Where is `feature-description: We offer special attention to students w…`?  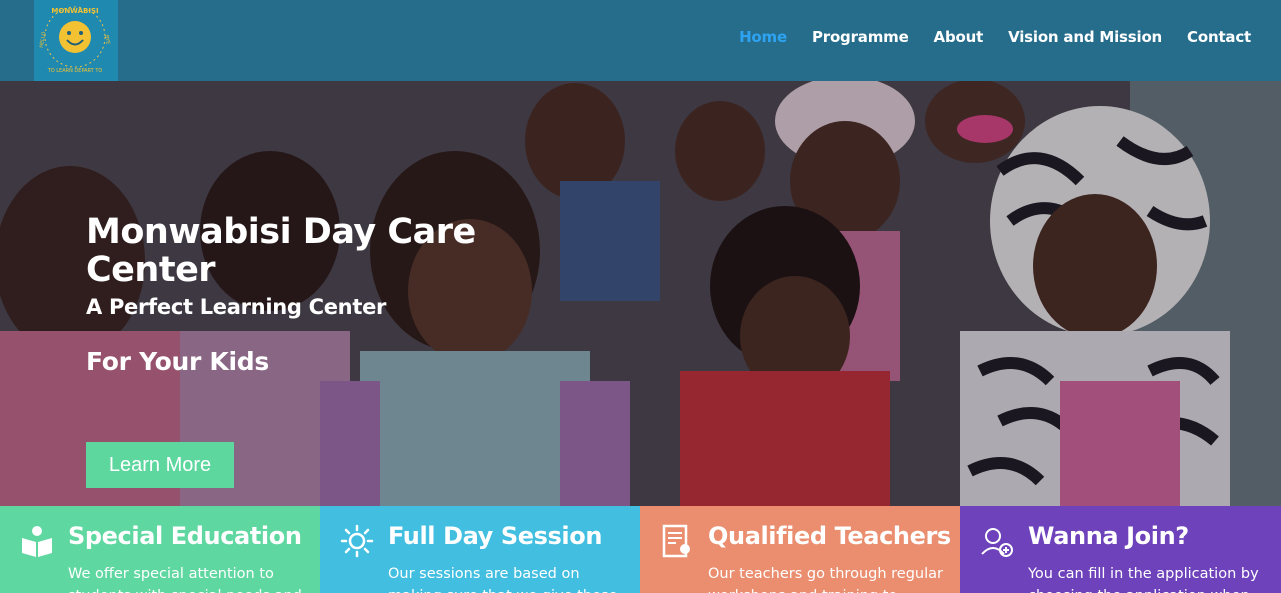
feature-description: We offer special attention to students w… is located at coordinates (185, 579).